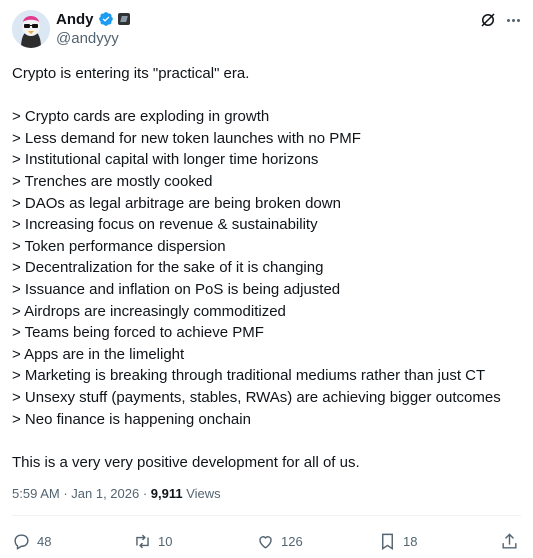  What do you see at coordinates (31, 541) in the screenshot?
I see `reply-button: 48` at bounding box center [31, 541].